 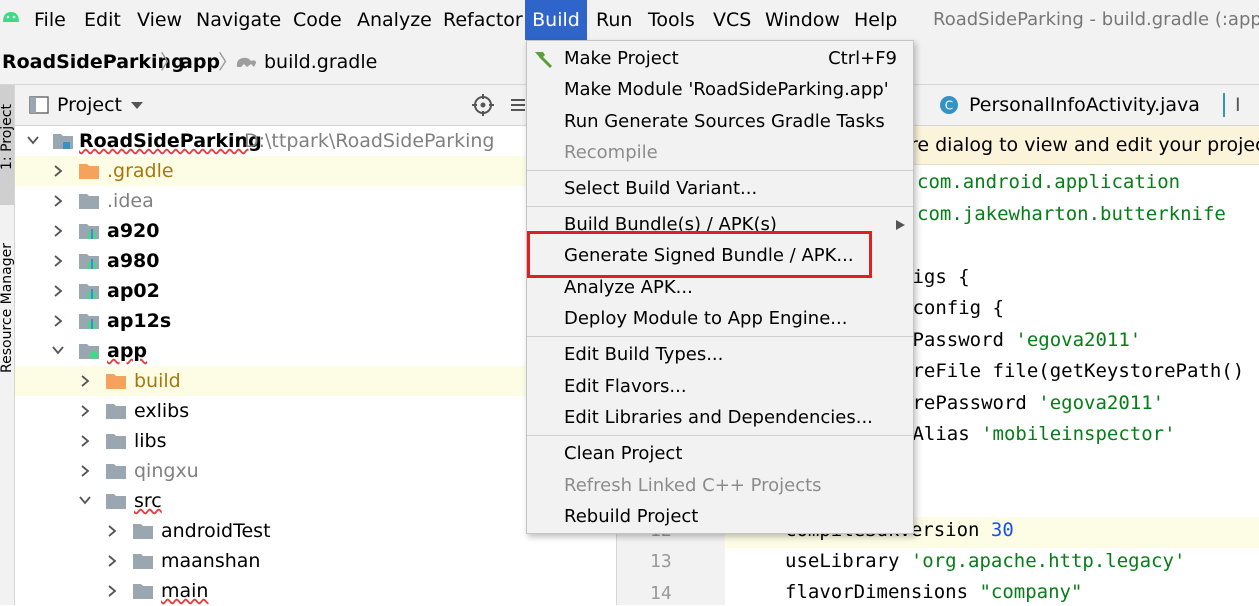 I want to click on tree-item-libs: libs, so click(x=315, y=441).